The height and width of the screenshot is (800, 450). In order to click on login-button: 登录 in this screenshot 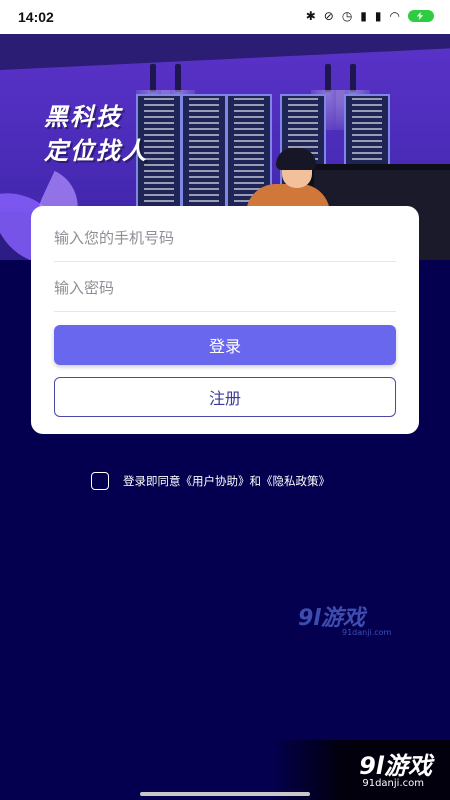, I will do `click(225, 345)`.